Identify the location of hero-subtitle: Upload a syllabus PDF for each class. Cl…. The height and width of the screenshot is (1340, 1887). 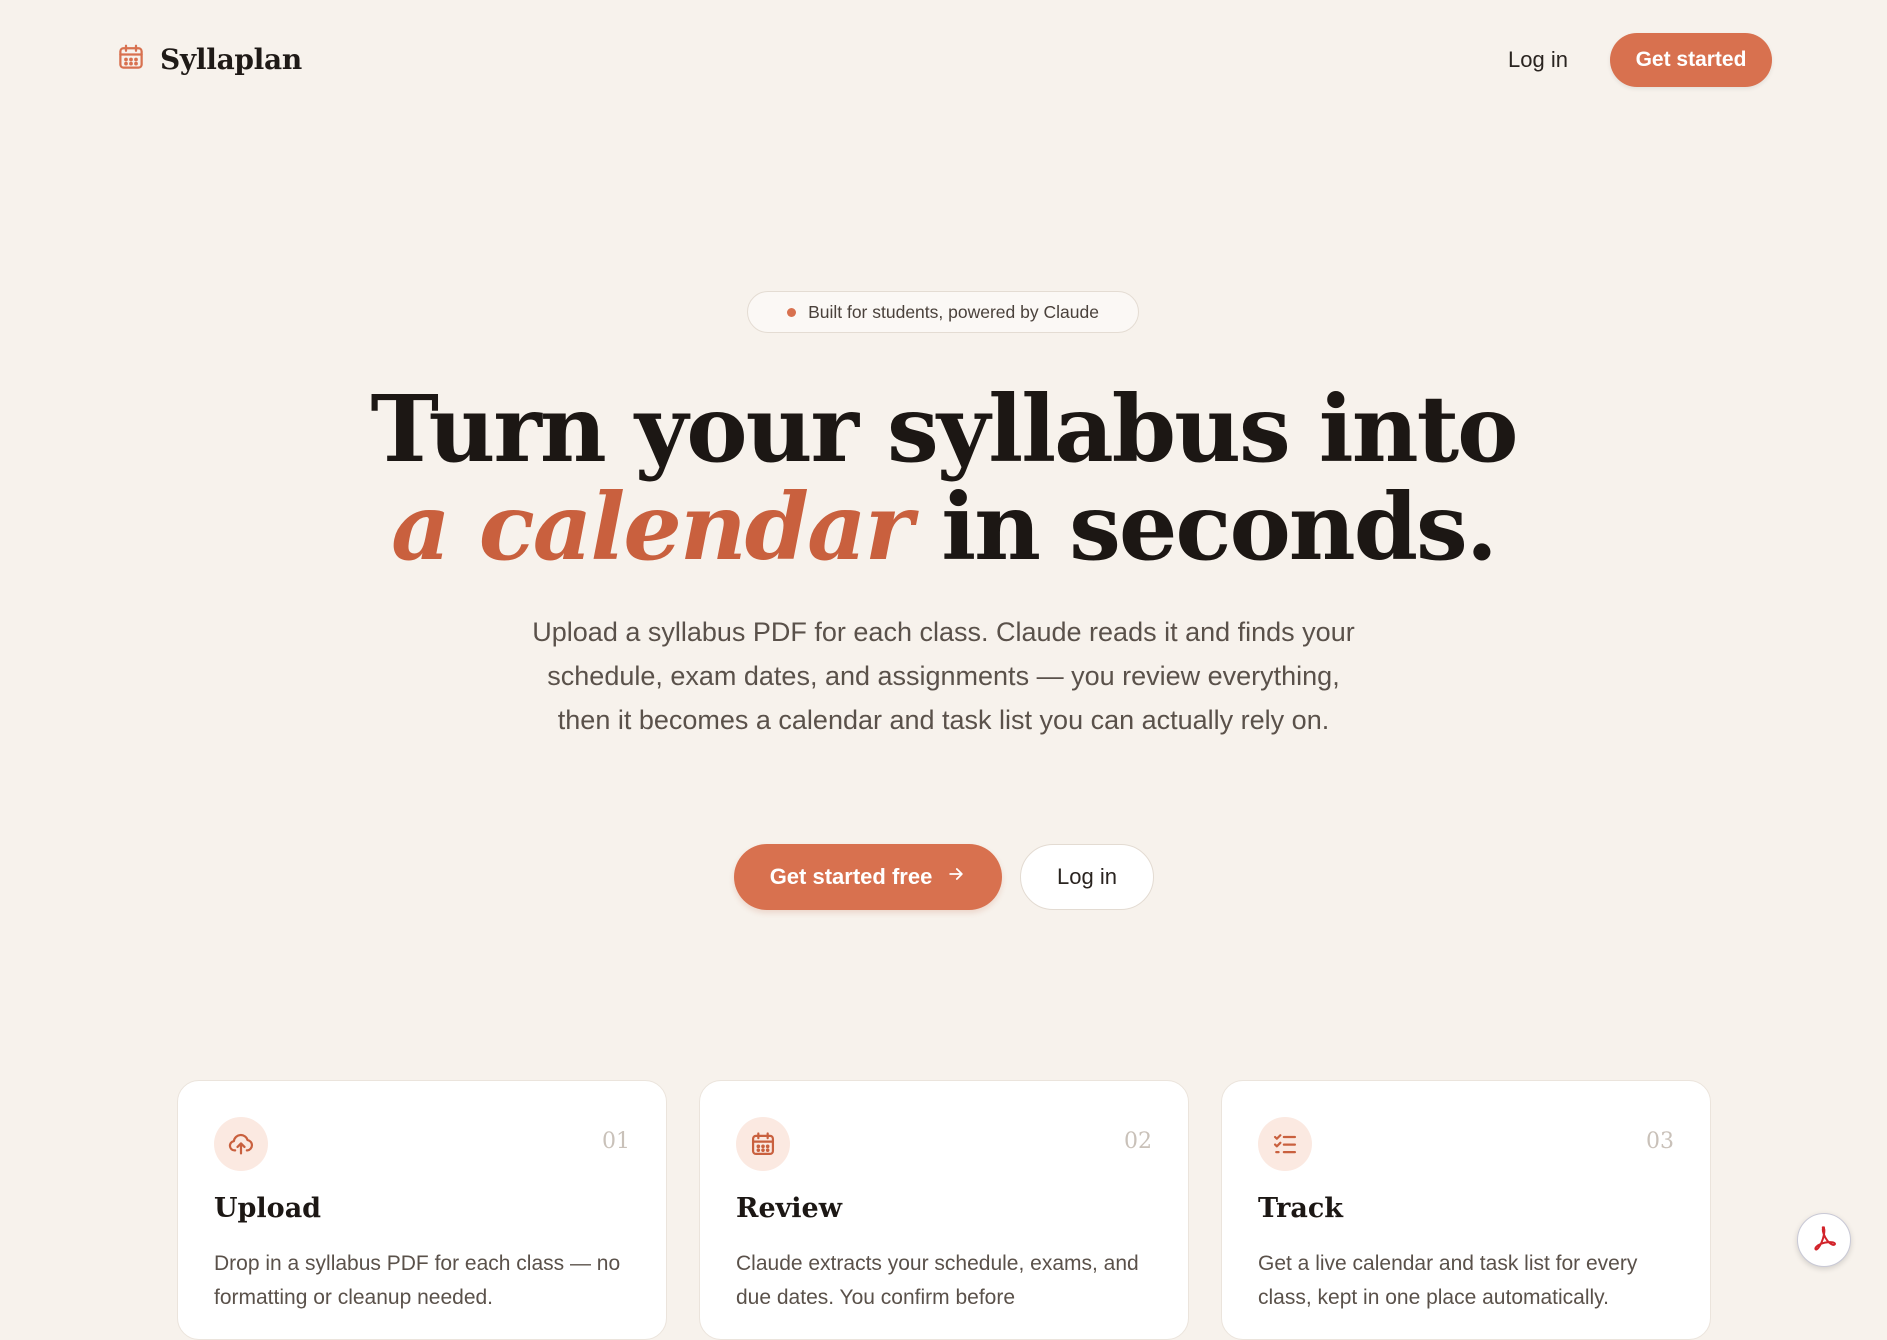
(943, 676).